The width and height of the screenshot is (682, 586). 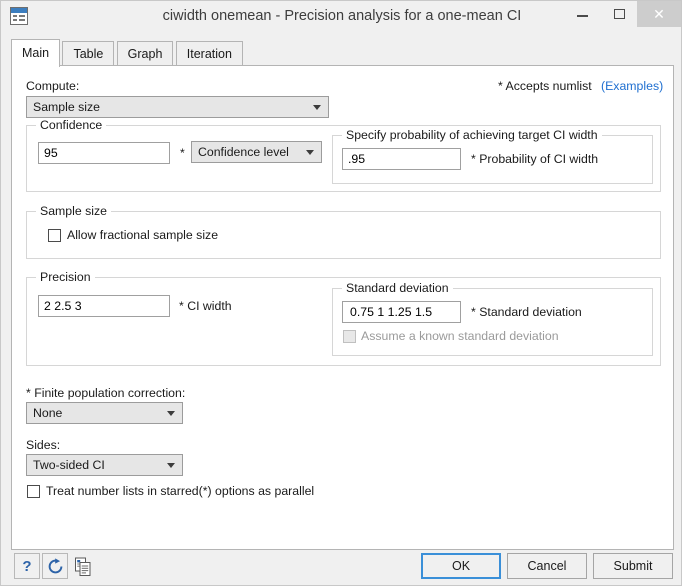 I want to click on compute-dropdown: Sample size, so click(x=177, y=107).